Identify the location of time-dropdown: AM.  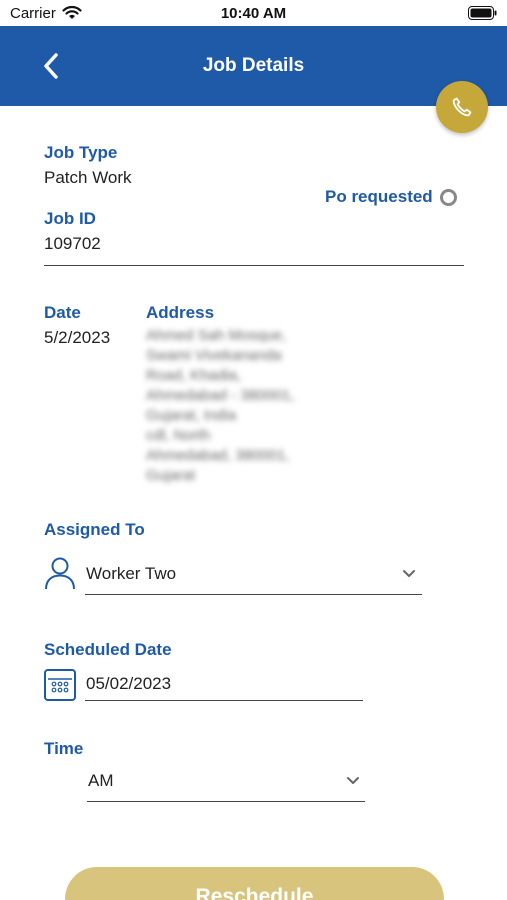
(226, 783).